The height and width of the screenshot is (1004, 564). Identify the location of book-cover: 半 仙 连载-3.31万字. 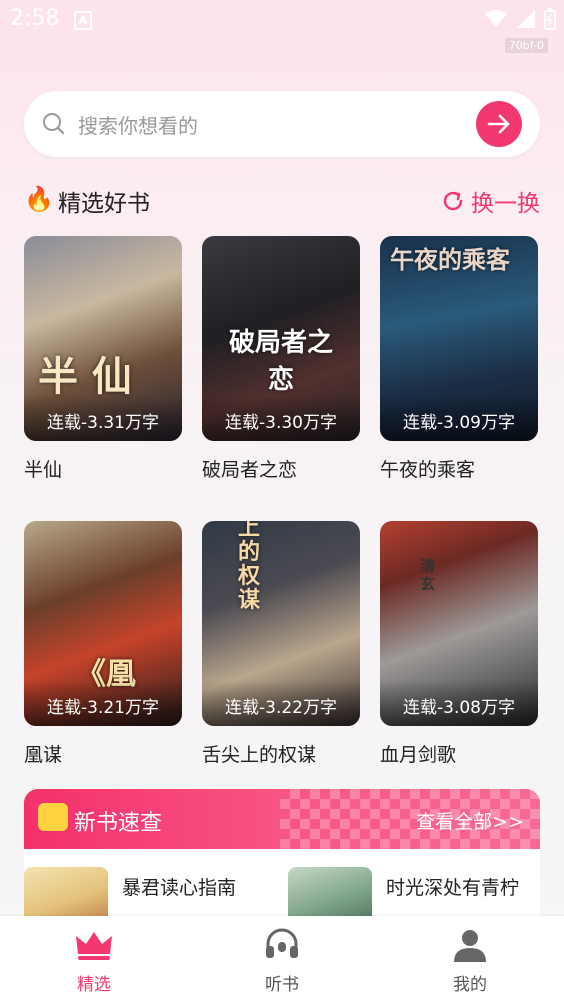
(103, 338).